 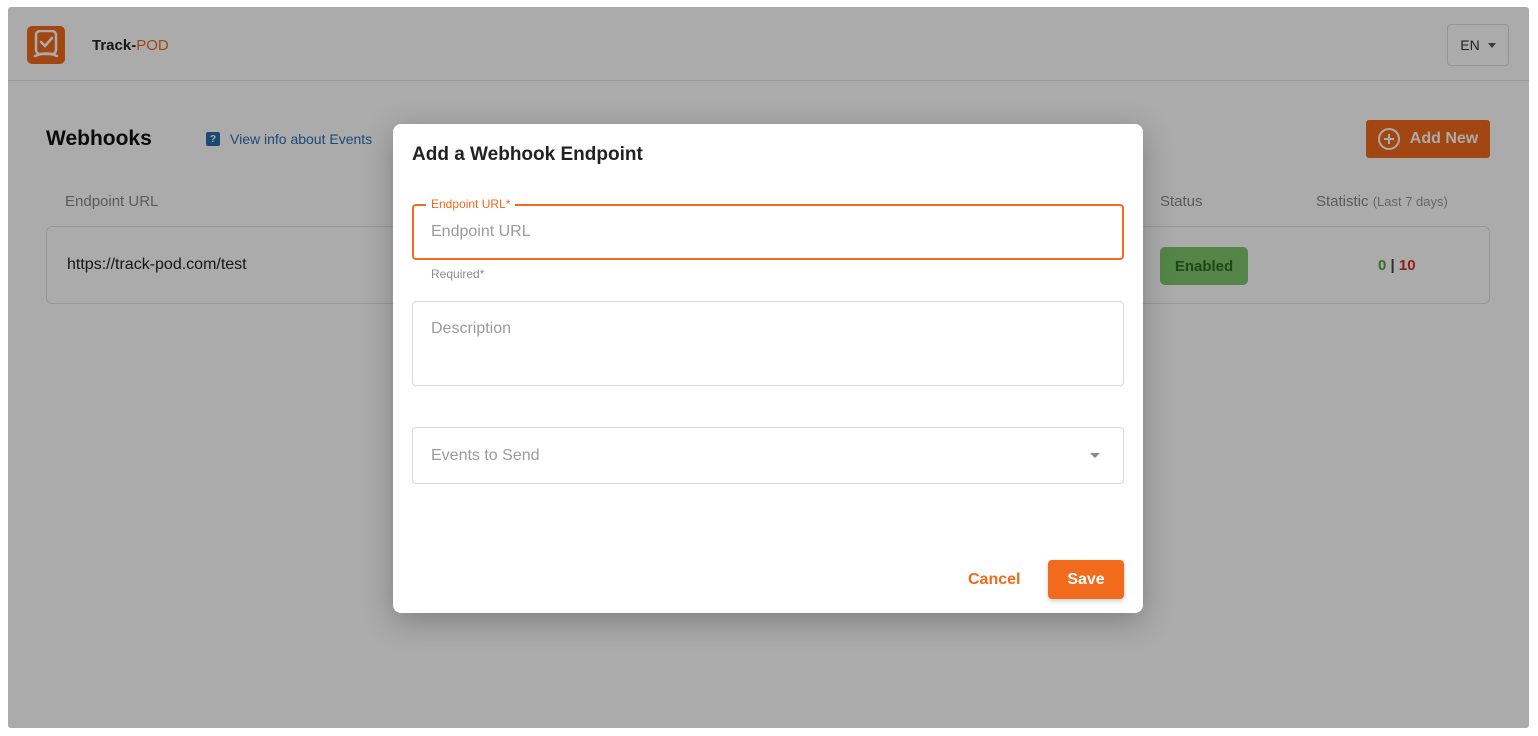 I want to click on endpoint-url-label: Endpoint URL*, so click(x=471, y=204).